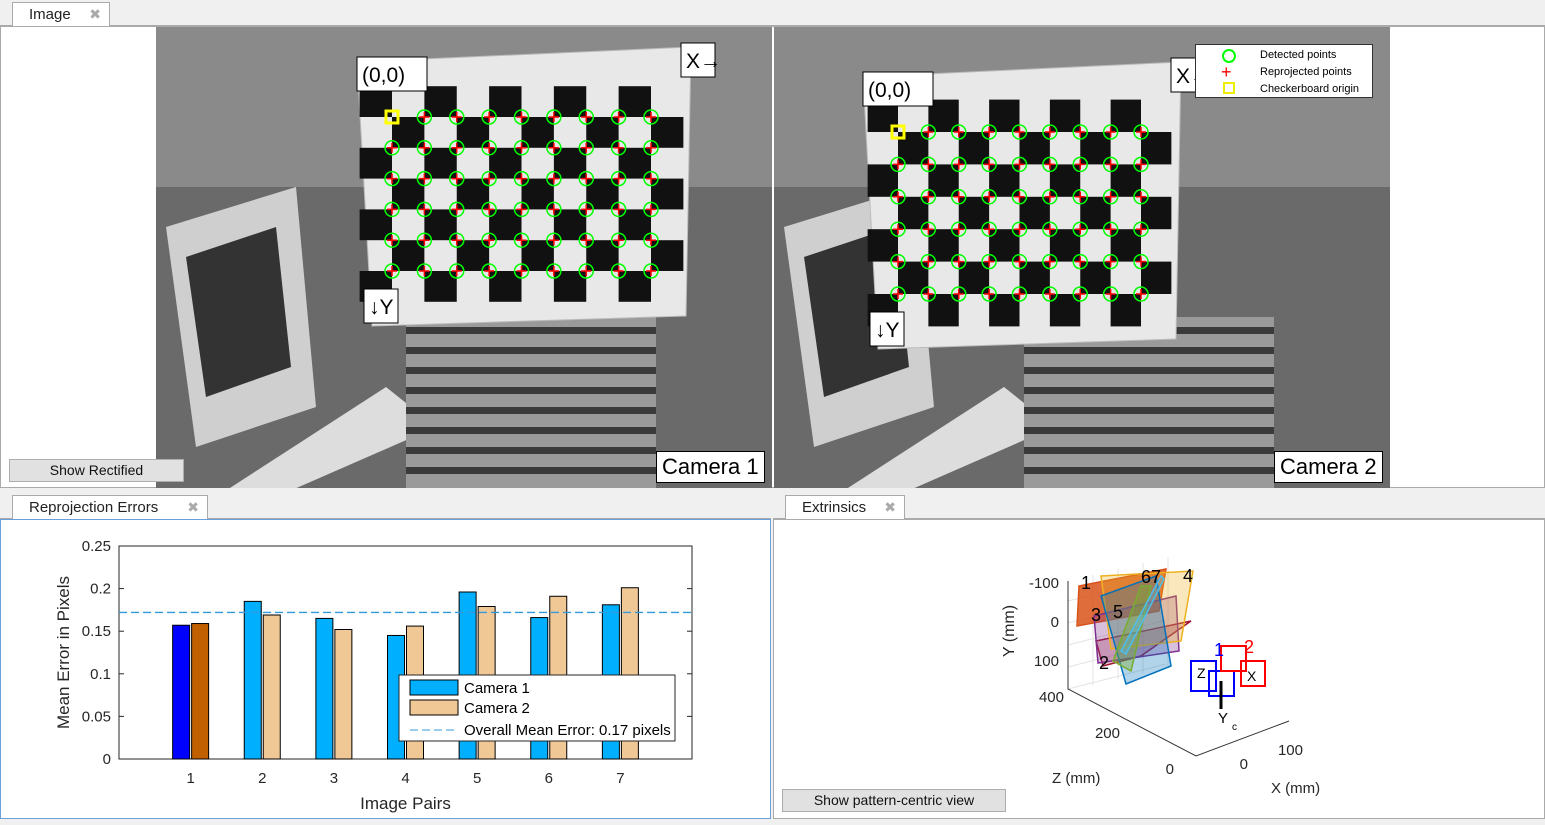 The width and height of the screenshot is (1545, 825). I want to click on legend-label: Camera 2, so click(497, 708).